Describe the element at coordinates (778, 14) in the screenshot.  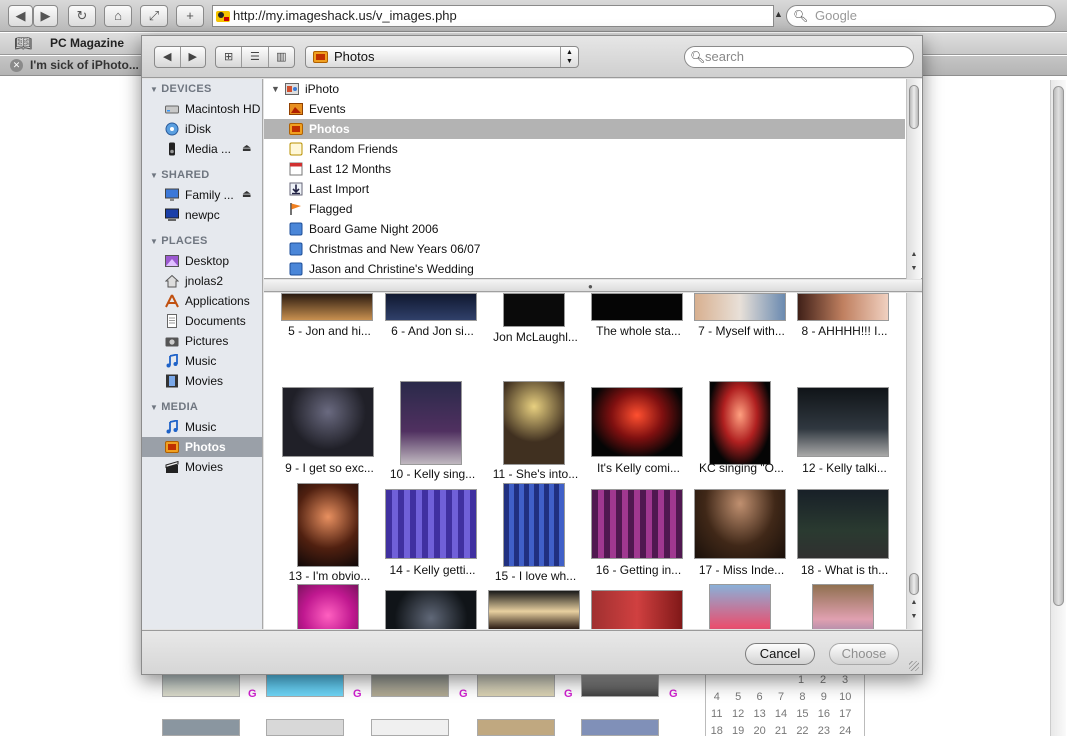
I see `address-dropdown-icon: ▲` at that location.